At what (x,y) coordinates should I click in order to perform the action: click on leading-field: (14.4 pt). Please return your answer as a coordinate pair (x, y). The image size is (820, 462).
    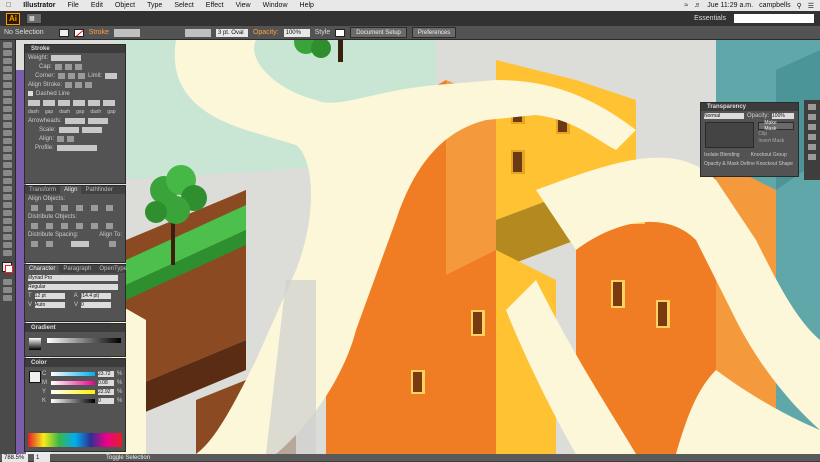
    Looking at the image, I should click on (95, 295).